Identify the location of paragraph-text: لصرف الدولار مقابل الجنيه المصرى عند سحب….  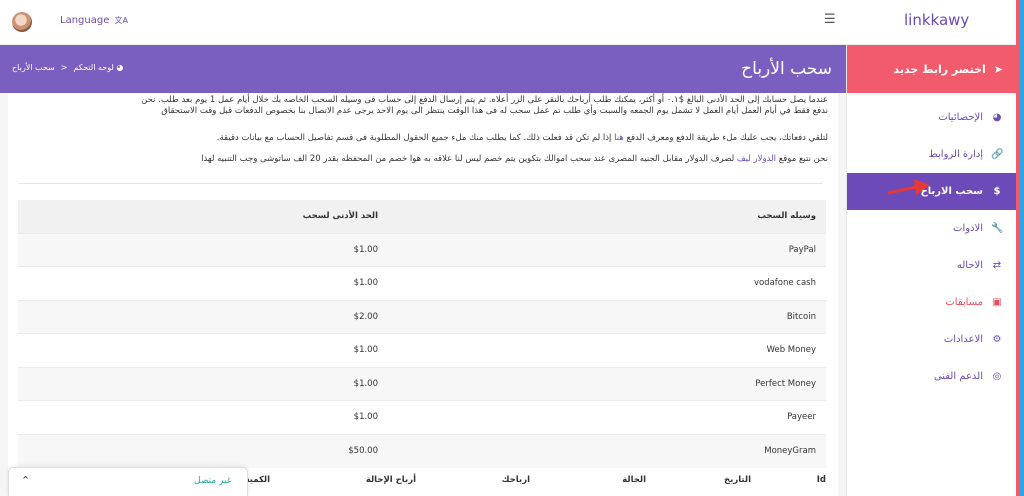
(469, 159).